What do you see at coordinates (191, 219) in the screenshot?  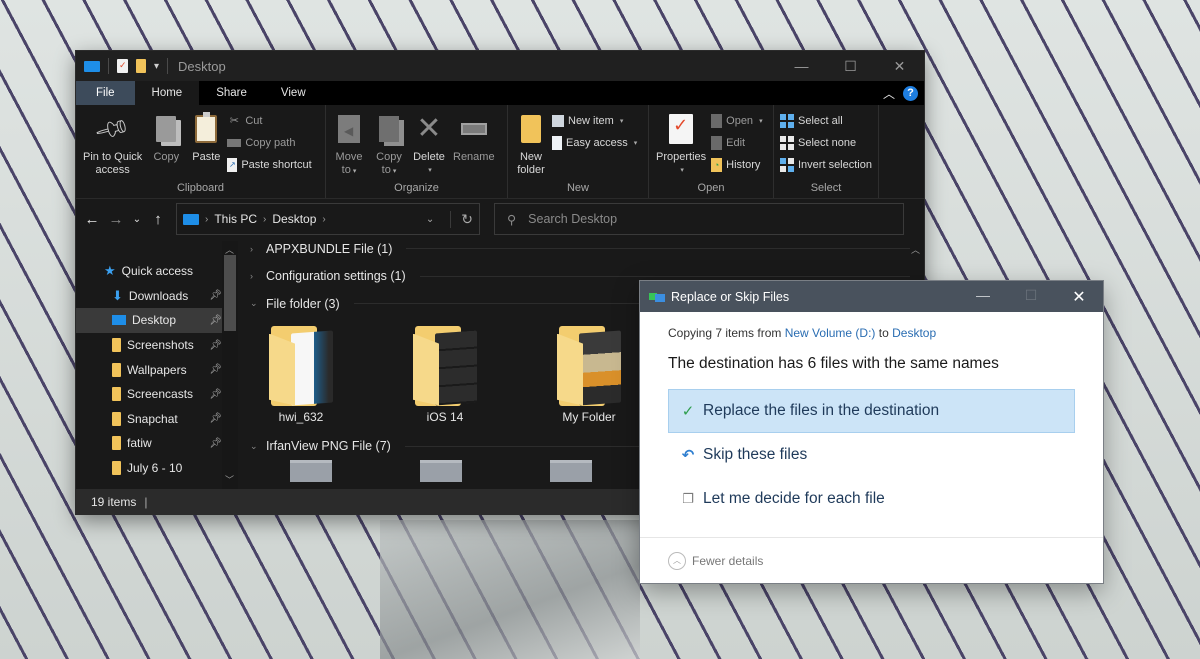 I see `this-pc-icon` at bounding box center [191, 219].